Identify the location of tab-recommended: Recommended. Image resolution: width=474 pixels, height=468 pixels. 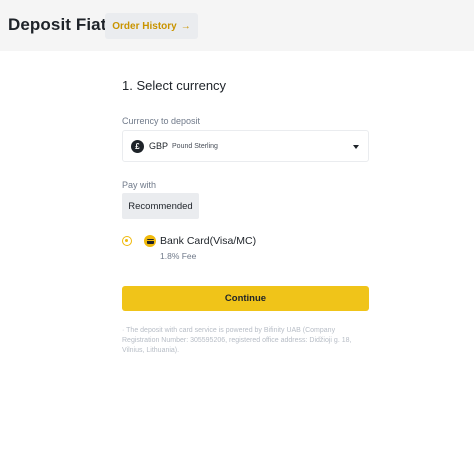
(160, 206).